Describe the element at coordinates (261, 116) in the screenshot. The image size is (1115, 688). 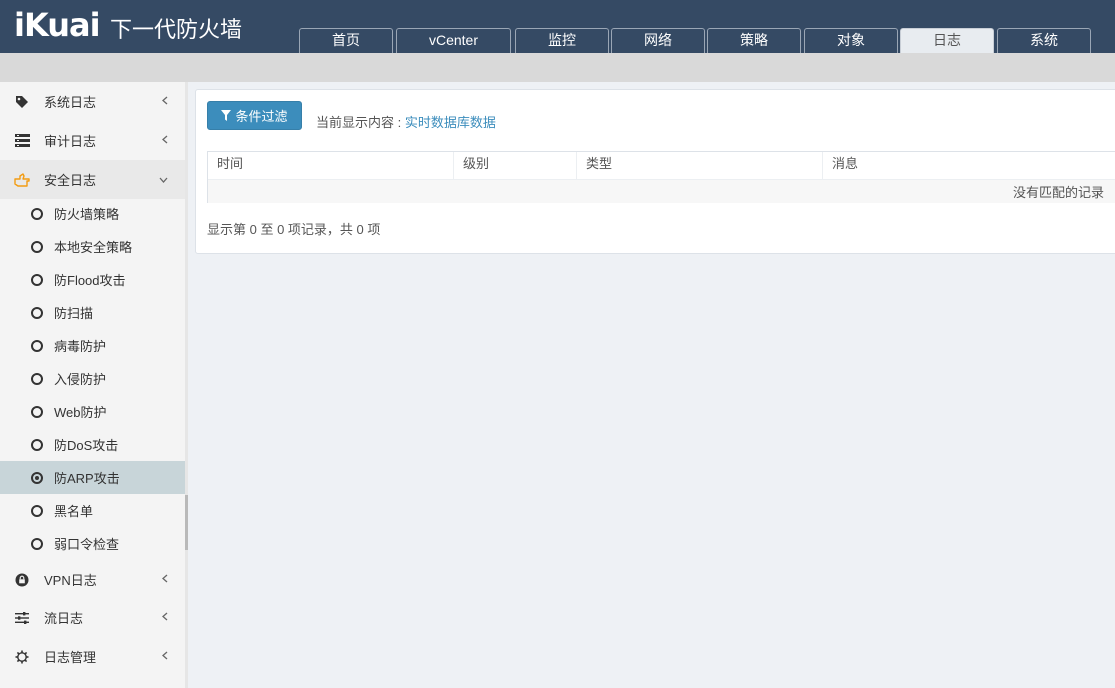
I see `filter-button-label: 条件过滤` at that location.